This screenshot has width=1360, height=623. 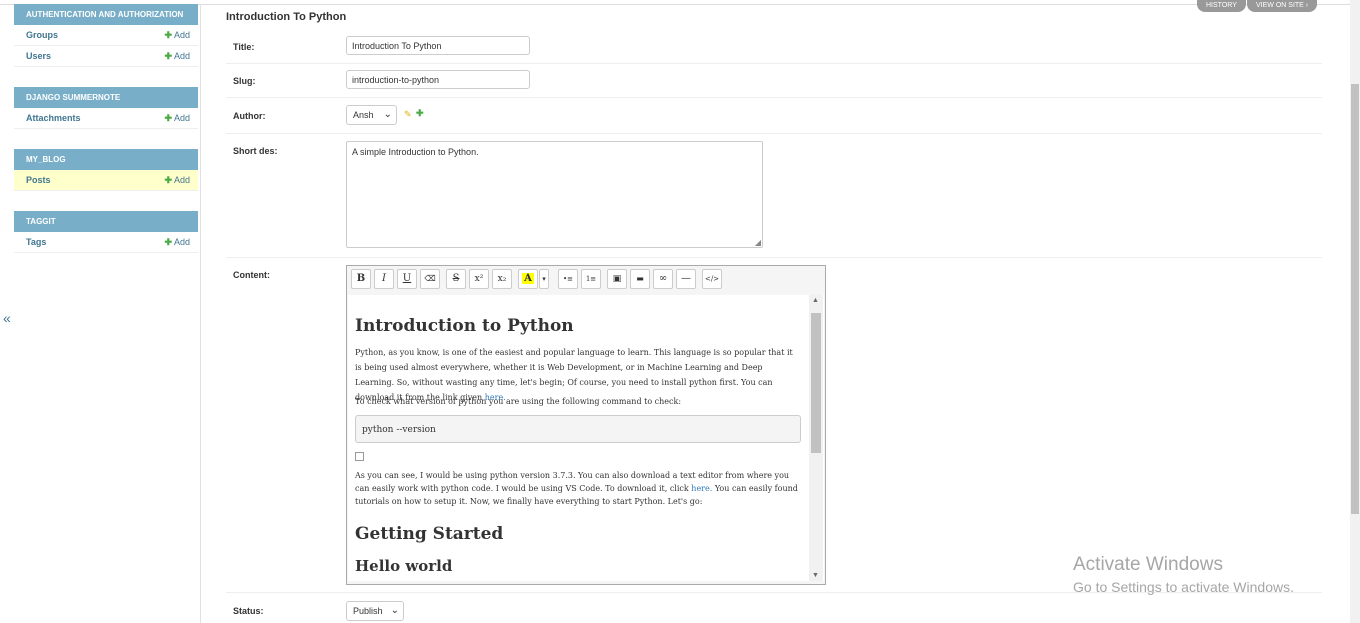 I want to click on module-caption: Taggit, so click(x=106, y=221).